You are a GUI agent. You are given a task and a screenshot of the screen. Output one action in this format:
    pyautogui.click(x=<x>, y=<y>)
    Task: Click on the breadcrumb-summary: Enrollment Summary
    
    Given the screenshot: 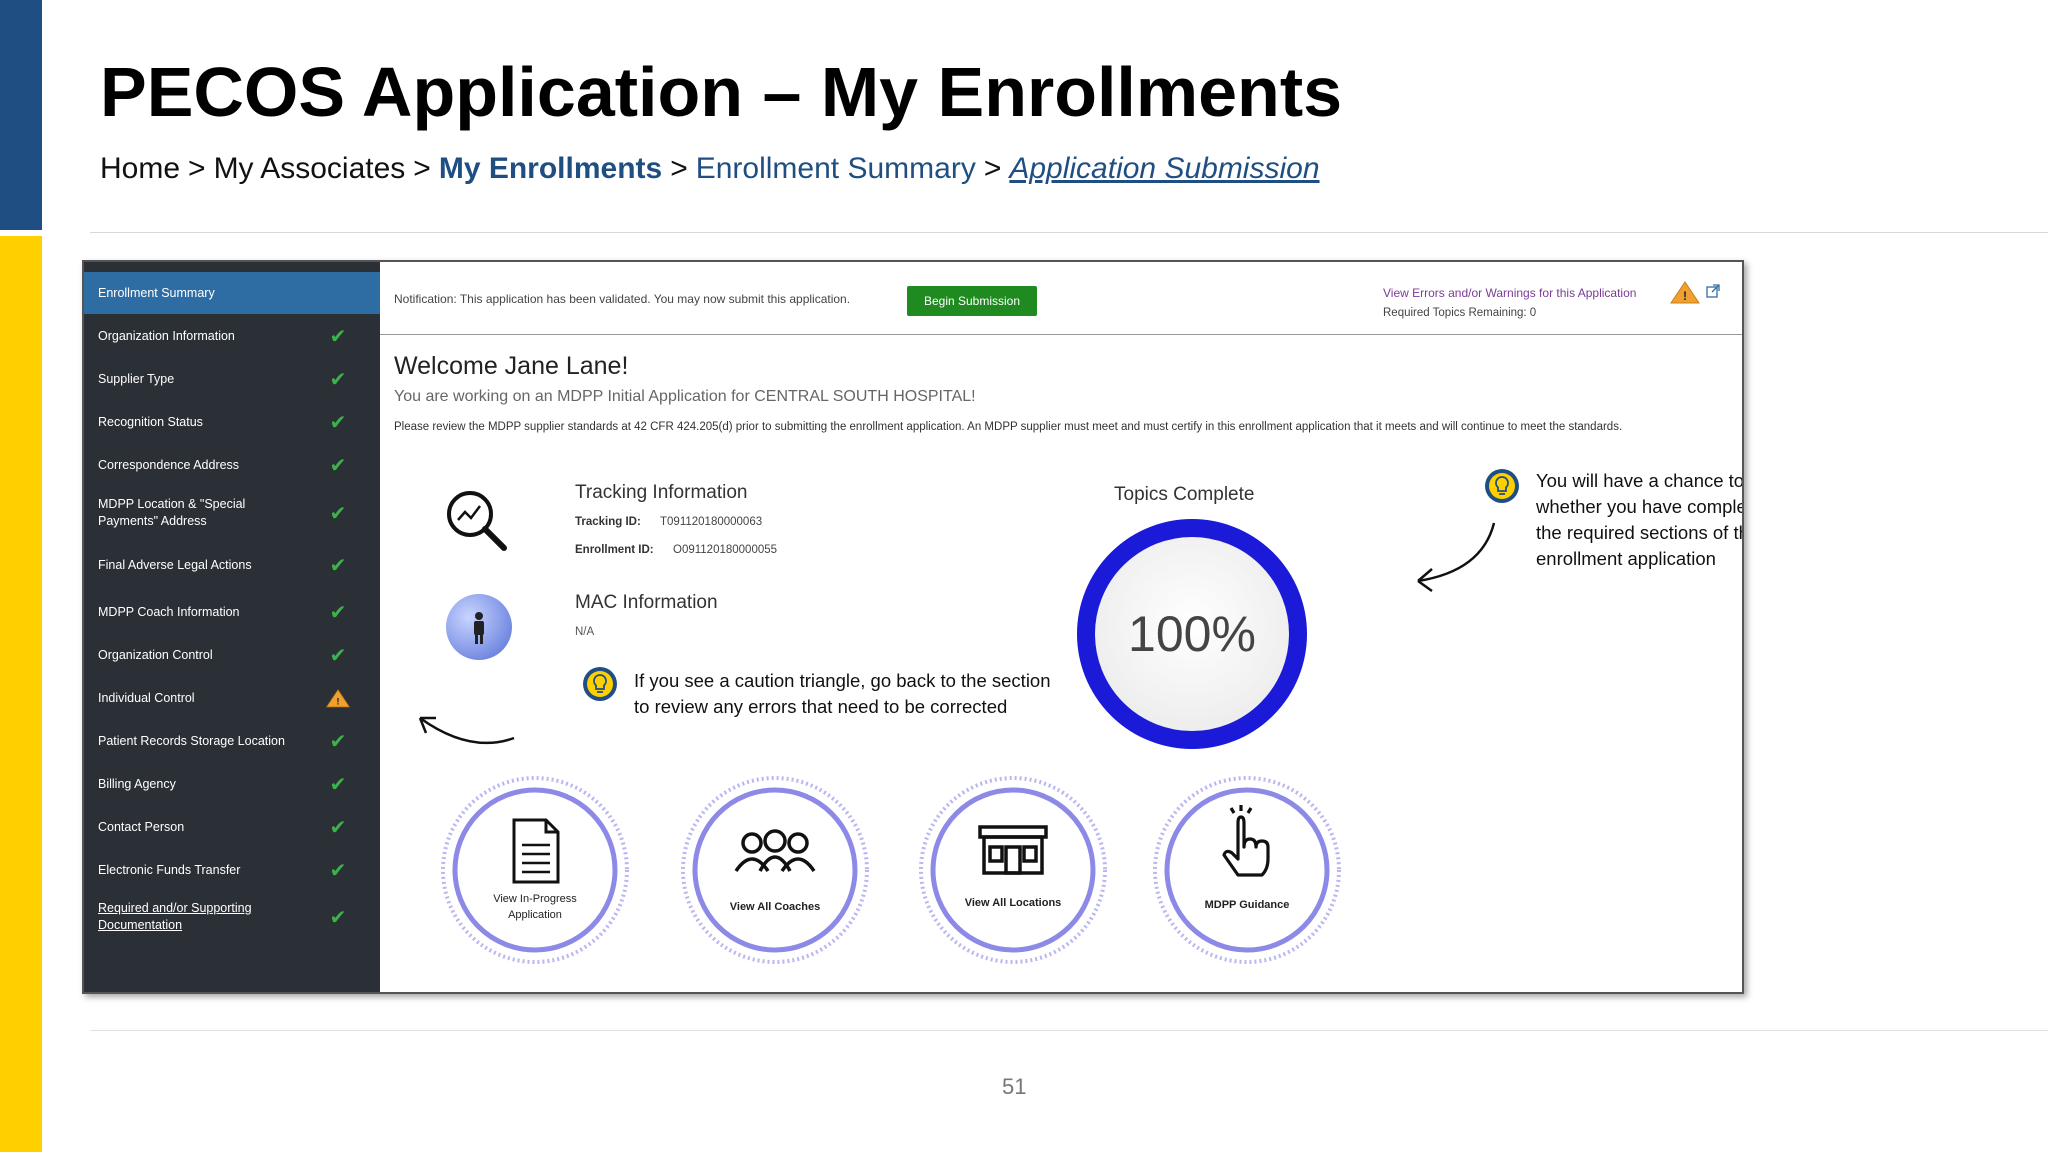 What is the action you would take?
    pyautogui.click(x=836, y=168)
    